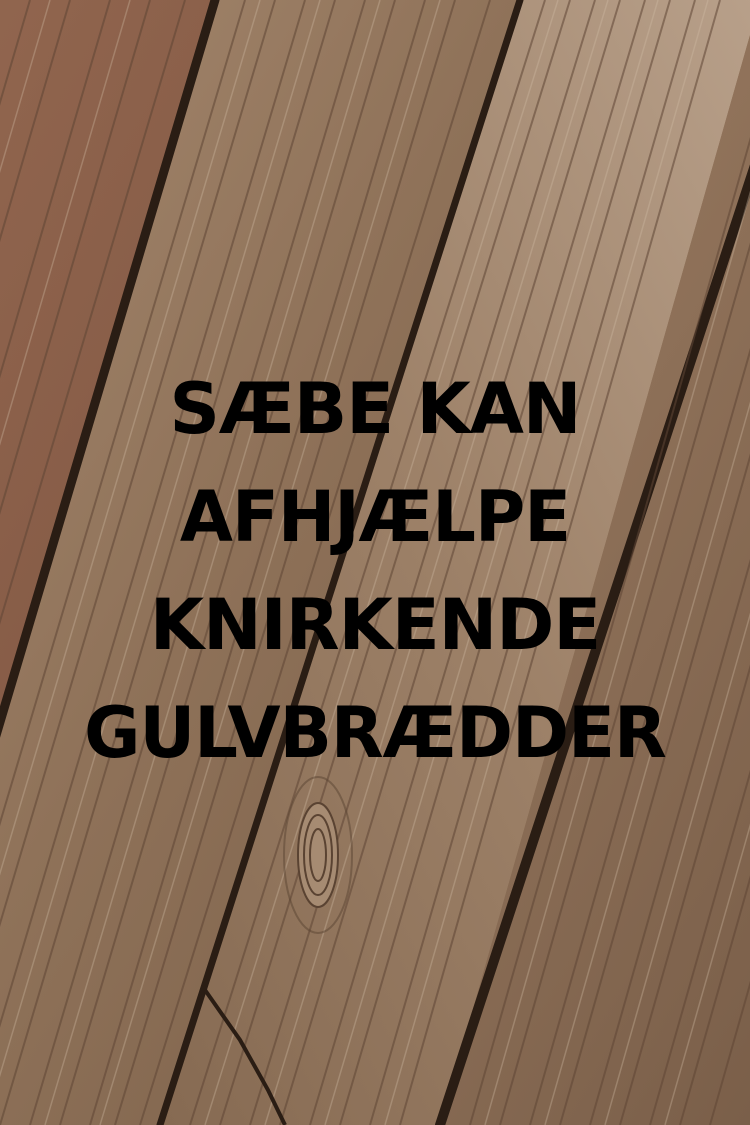 The image size is (750, 1125). What do you see at coordinates (375, 517) in the screenshot?
I see `headline-line-2: AFHJÆLPE` at bounding box center [375, 517].